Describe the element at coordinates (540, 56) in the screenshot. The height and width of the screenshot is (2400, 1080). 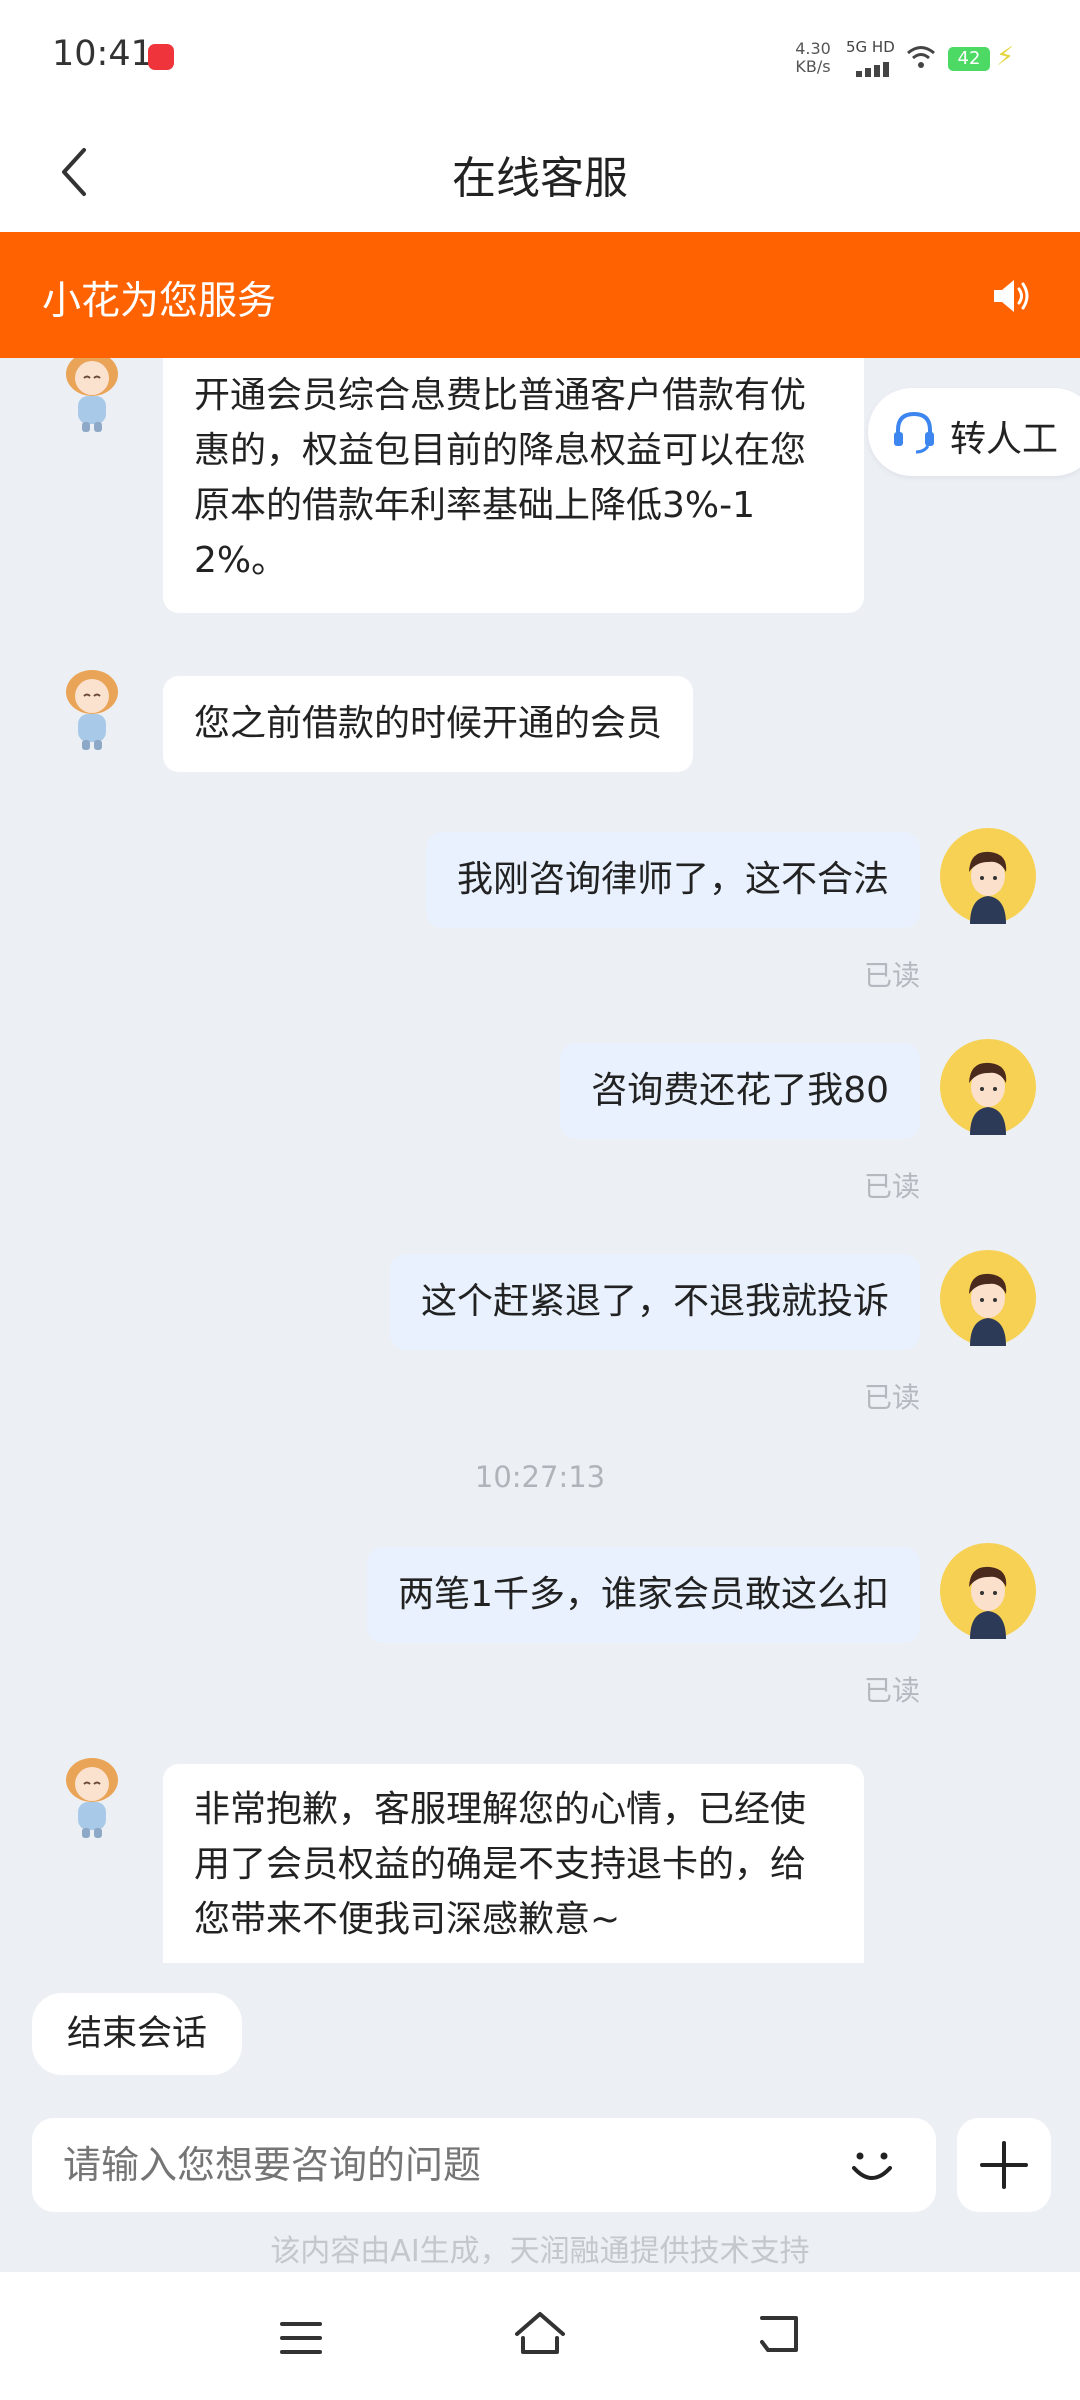
I see `status-bar: 10:41 4.30 KB/s 5G HD 42 ⚡` at that location.